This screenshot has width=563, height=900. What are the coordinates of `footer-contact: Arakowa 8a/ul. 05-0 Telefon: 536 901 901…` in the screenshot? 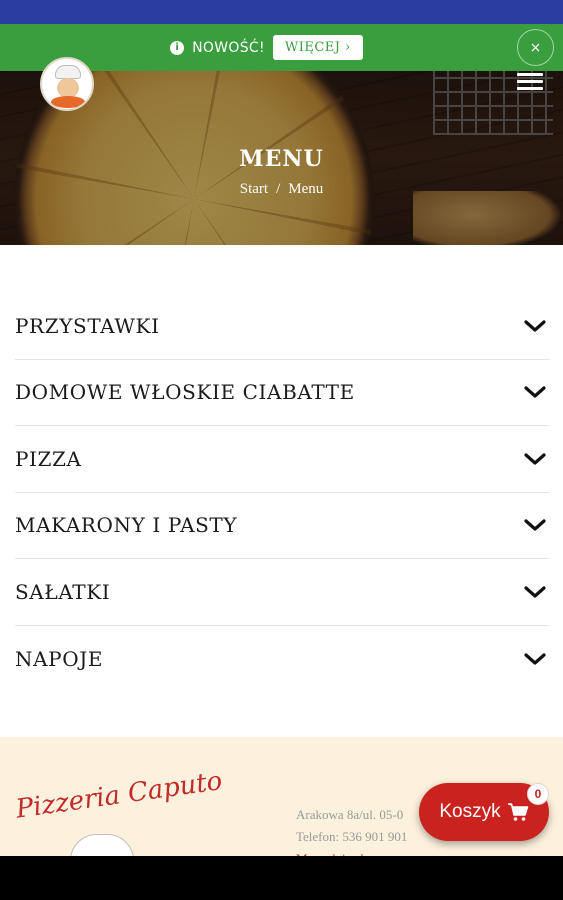 It's located at (351, 830).